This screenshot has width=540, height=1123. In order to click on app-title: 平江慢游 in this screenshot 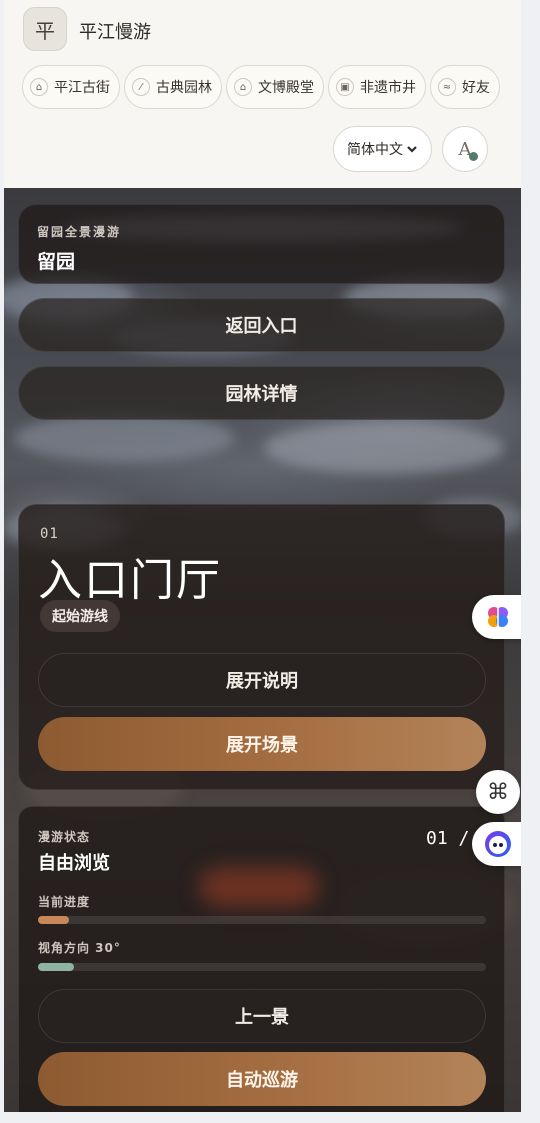, I will do `click(115, 32)`.